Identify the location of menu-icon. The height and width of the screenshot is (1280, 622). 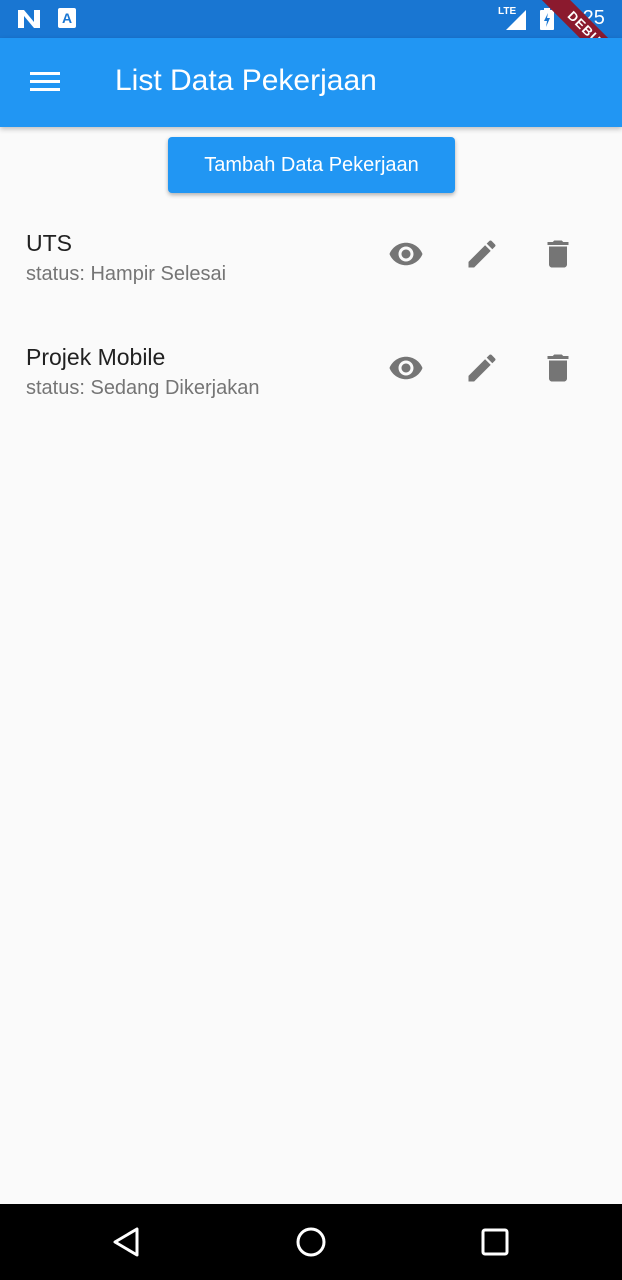
(45, 81).